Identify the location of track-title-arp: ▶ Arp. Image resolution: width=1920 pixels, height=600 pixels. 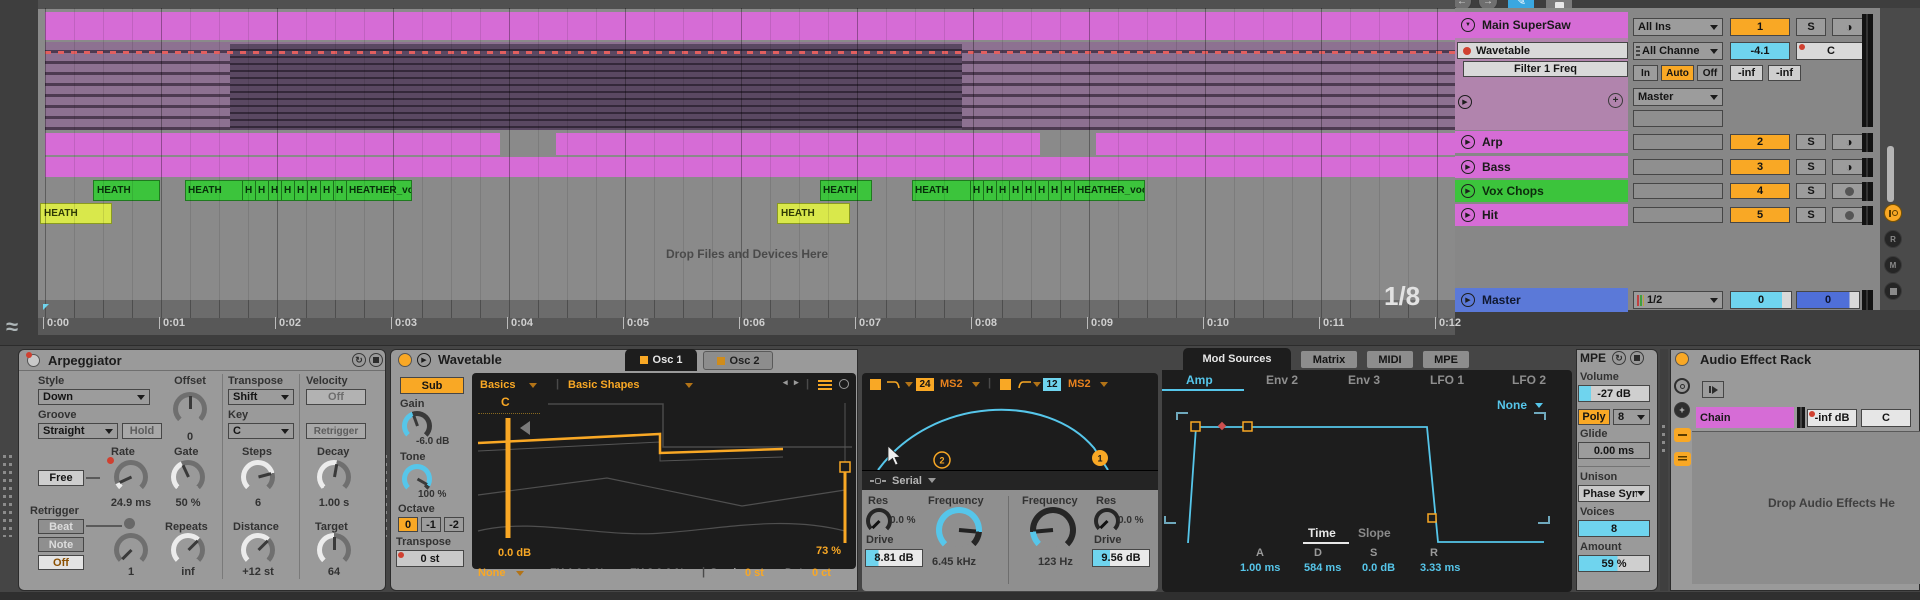
(1541, 142).